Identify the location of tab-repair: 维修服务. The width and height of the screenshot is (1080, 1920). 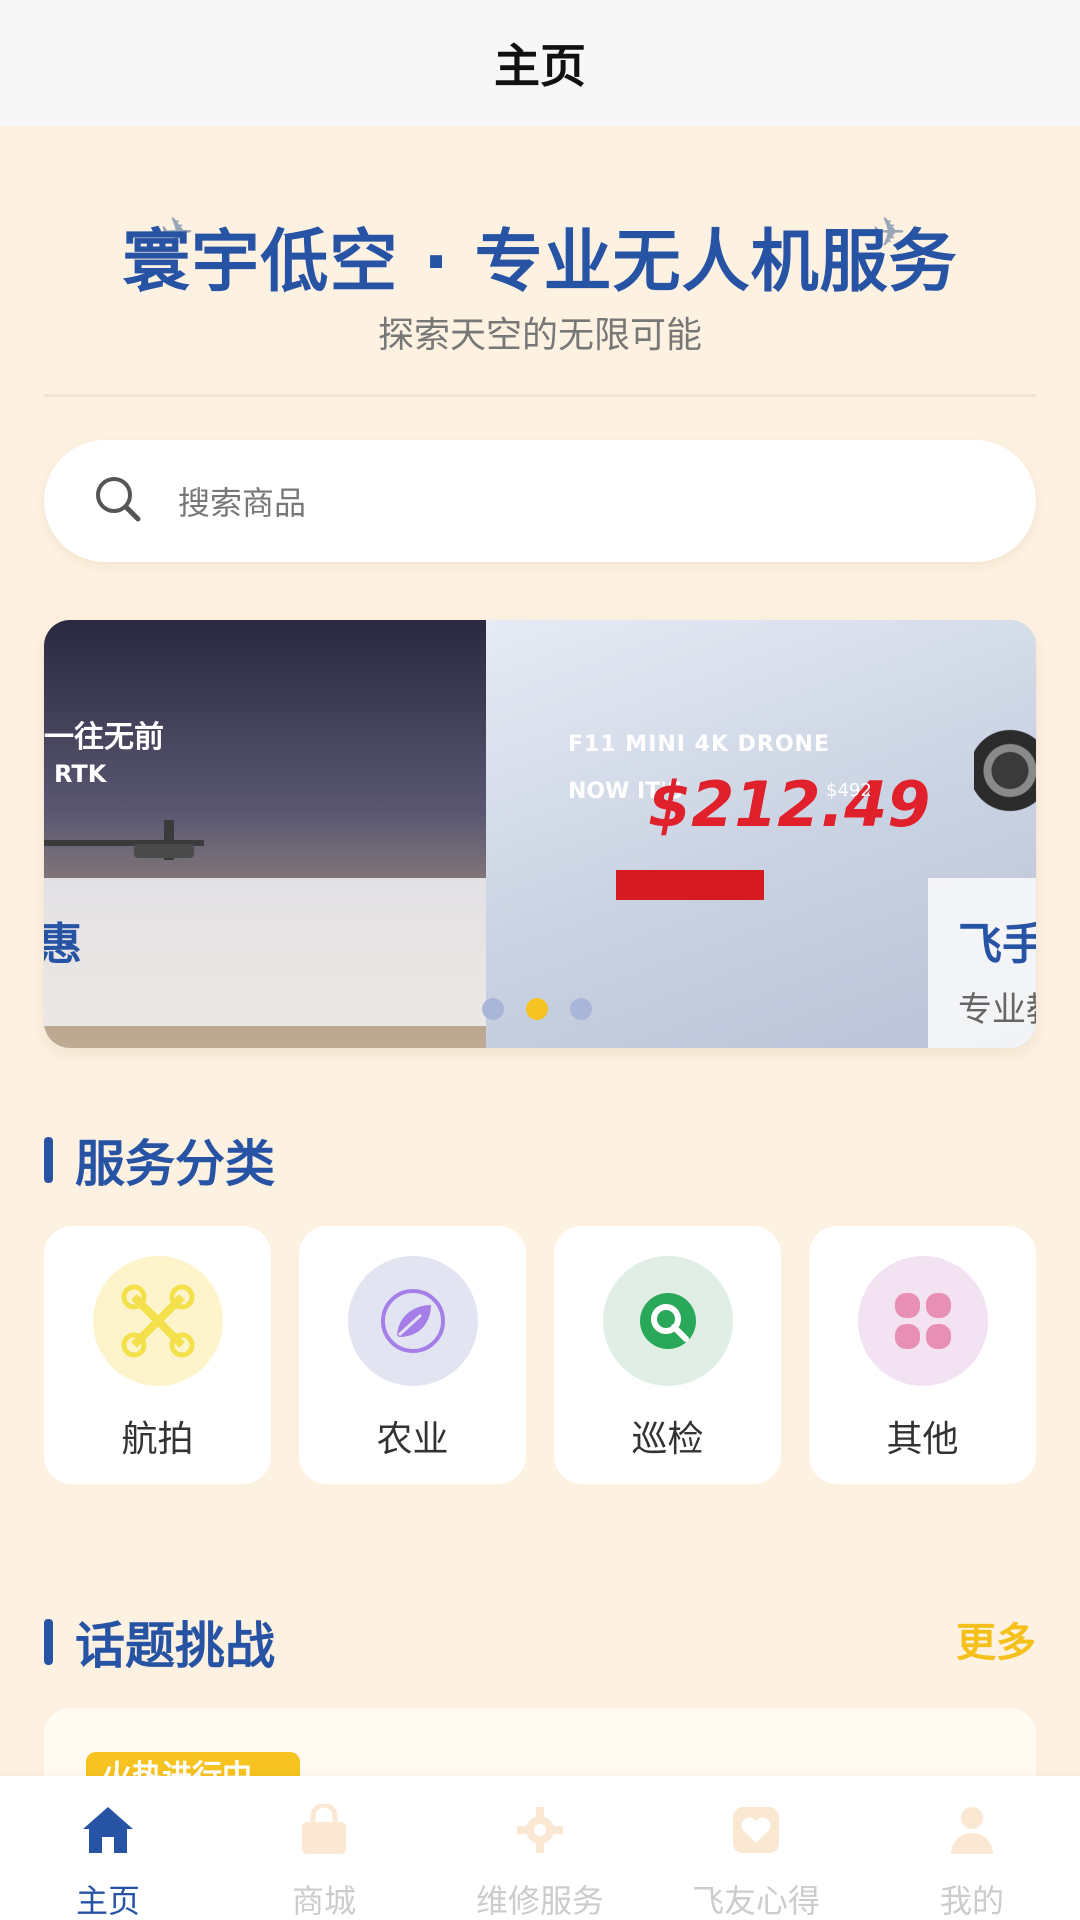
(540, 1848).